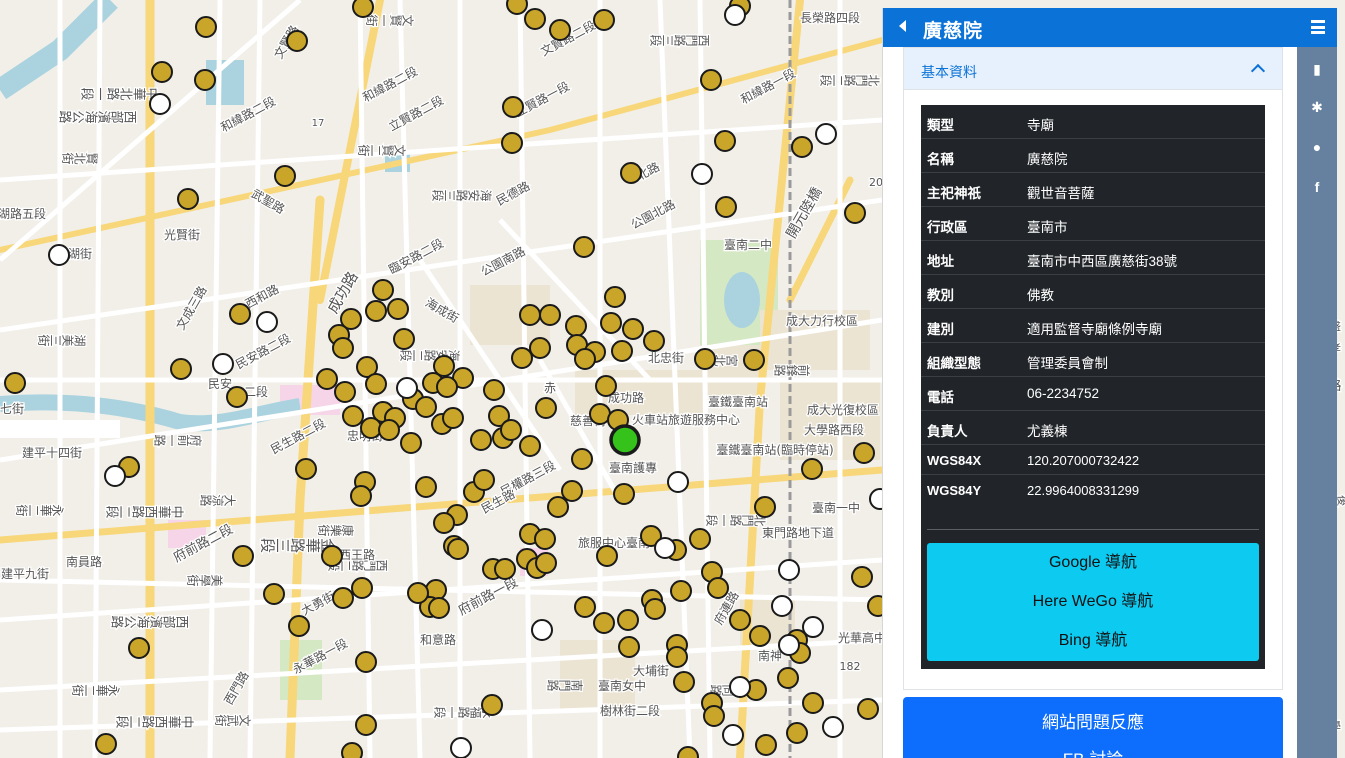 The width and height of the screenshot is (1345, 758). I want to click on selected-temple-marker, so click(625, 440).